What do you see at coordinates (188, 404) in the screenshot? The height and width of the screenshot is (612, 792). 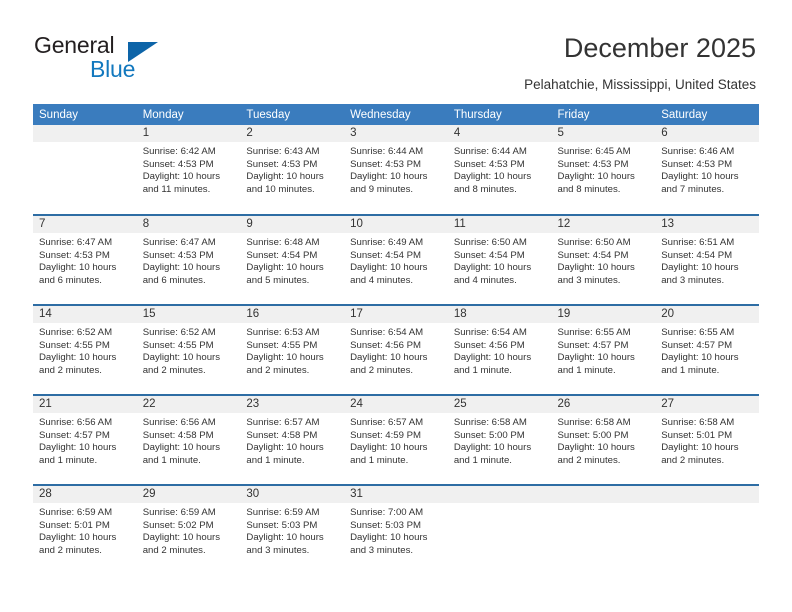 I see `day-number: 22` at bounding box center [188, 404].